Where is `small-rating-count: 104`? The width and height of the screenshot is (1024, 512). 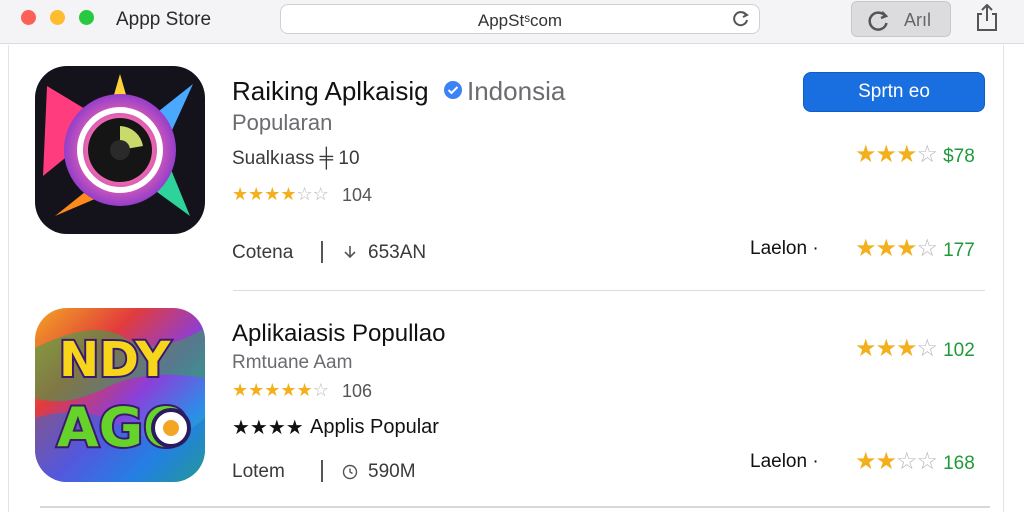 small-rating-count: 104 is located at coordinates (357, 195).